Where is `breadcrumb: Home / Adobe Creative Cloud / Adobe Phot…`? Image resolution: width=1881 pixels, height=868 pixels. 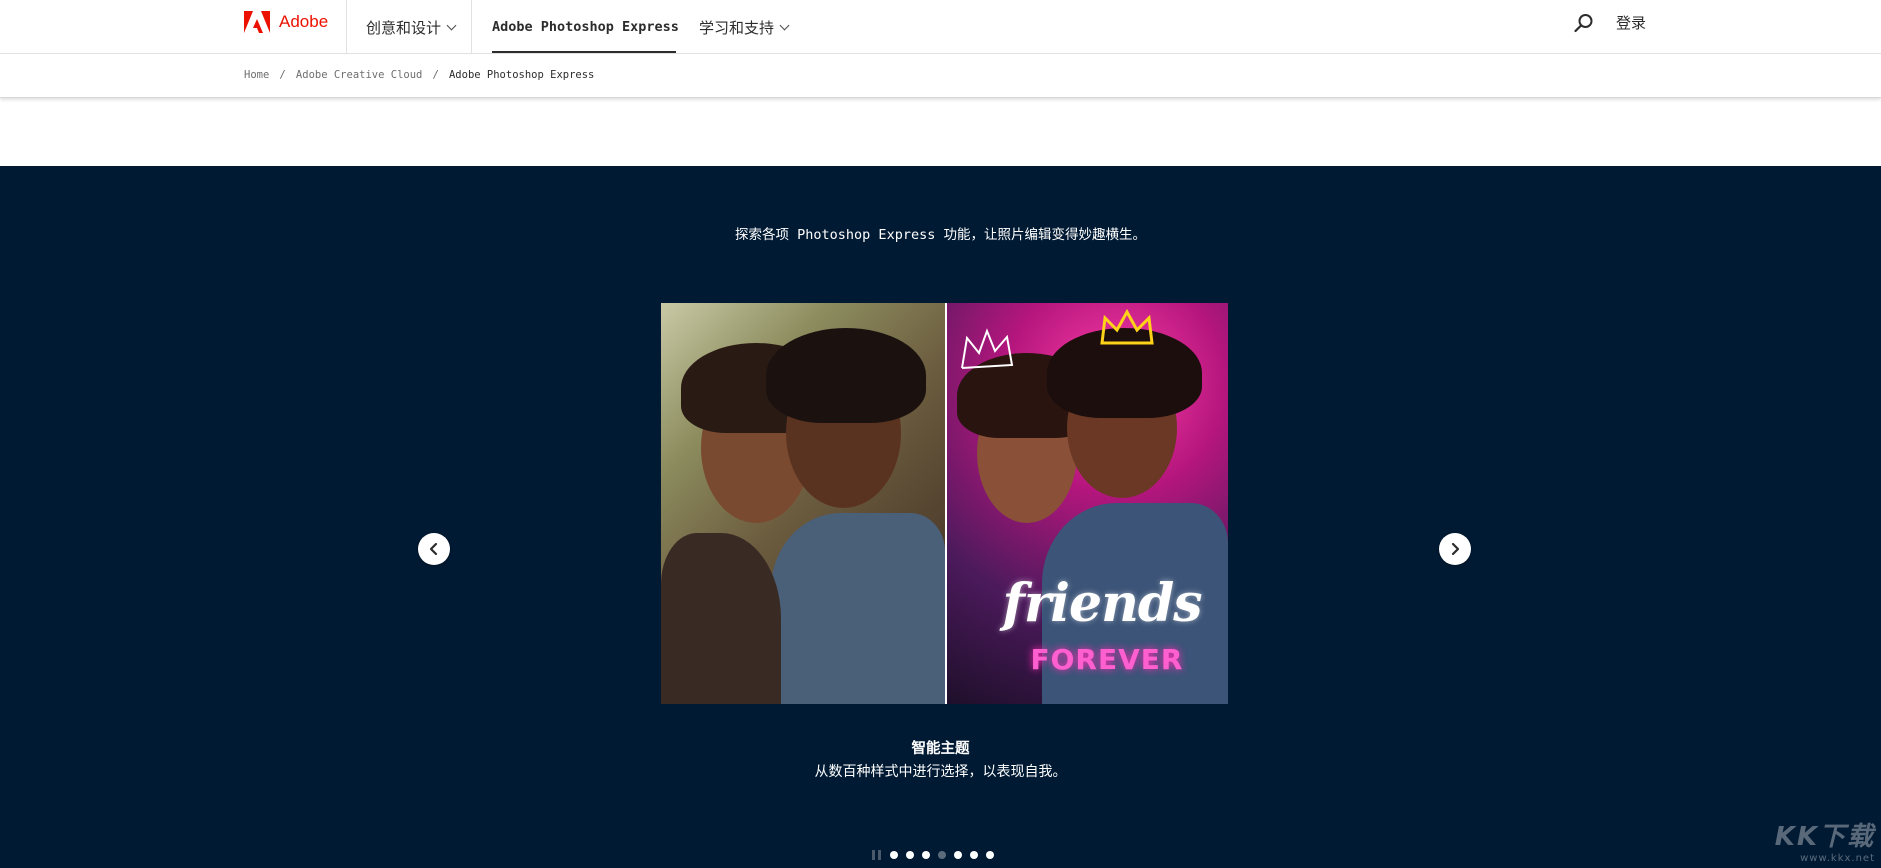 breadcrumb: Home / Adobe Creative Cloud / Adobe Phot… is located at coordinates (419, 74).